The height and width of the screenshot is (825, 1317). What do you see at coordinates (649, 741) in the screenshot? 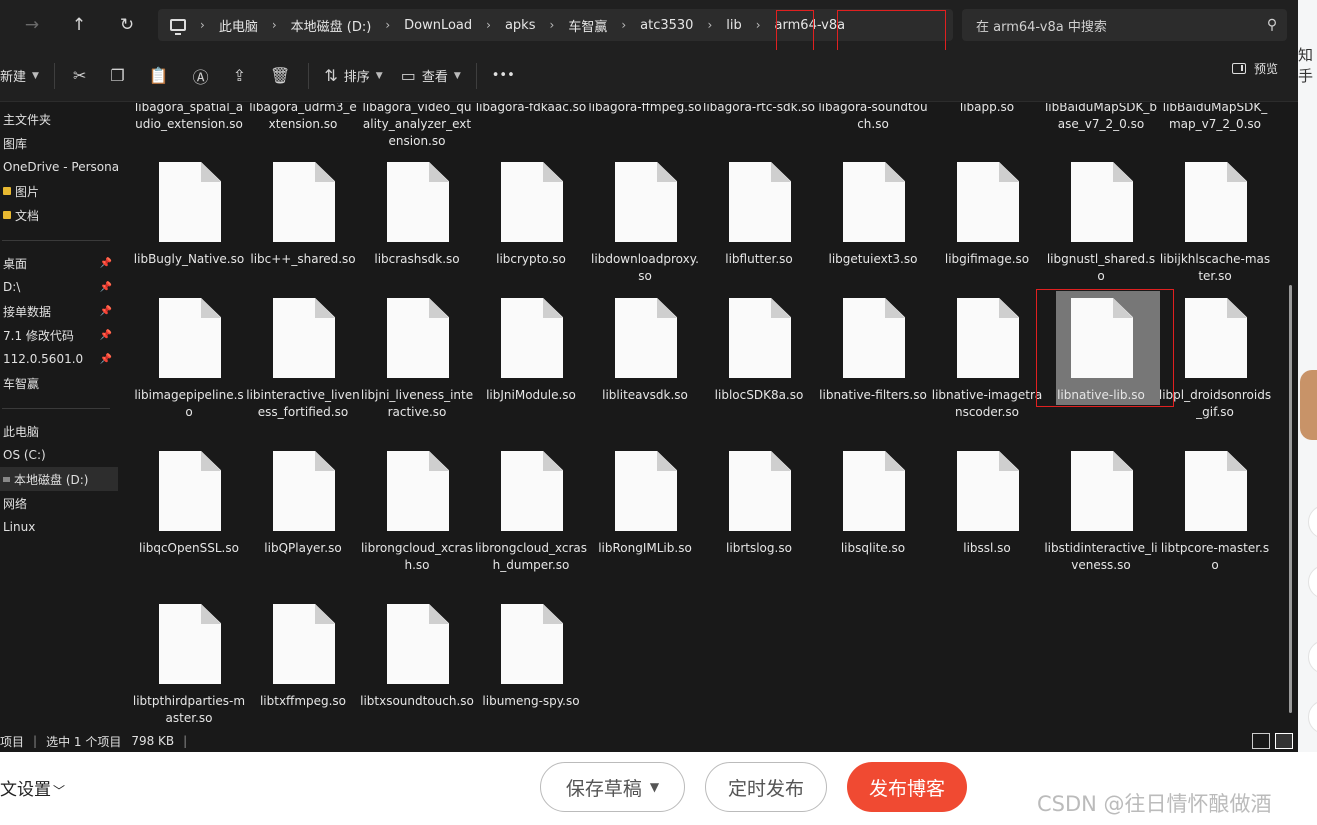
I see `status-bar: 项目 | 选中 1 个项目 798 KB |` at bounding box center [649, 741].